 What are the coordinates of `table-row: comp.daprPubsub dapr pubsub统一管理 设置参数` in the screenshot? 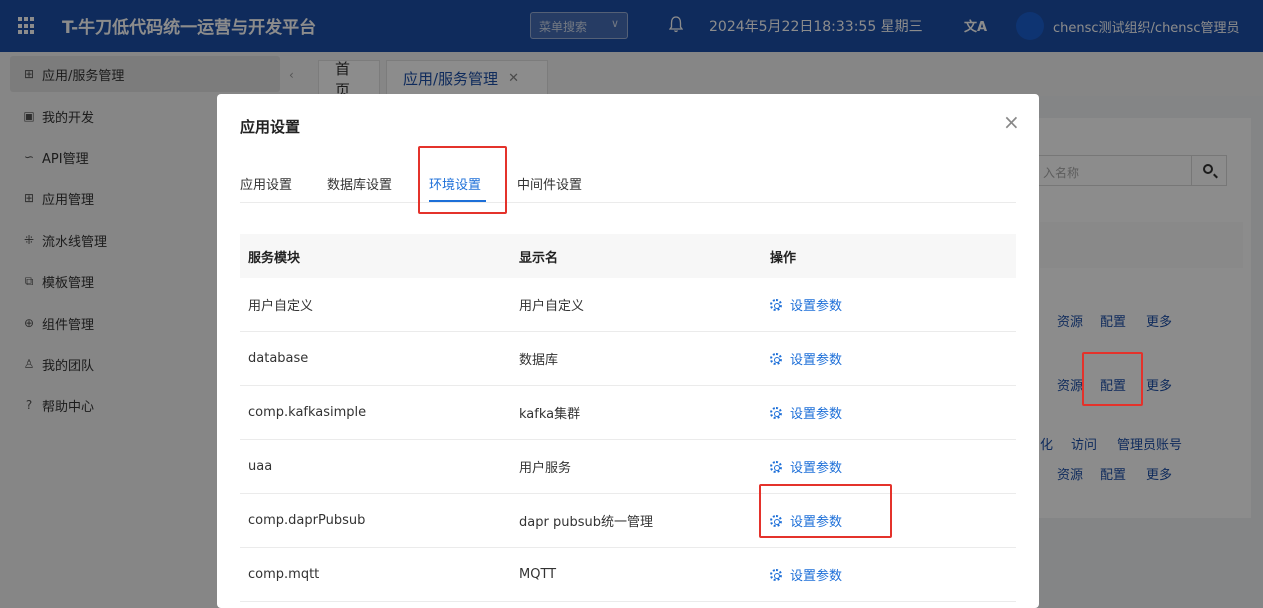 It's located at (628, 521).